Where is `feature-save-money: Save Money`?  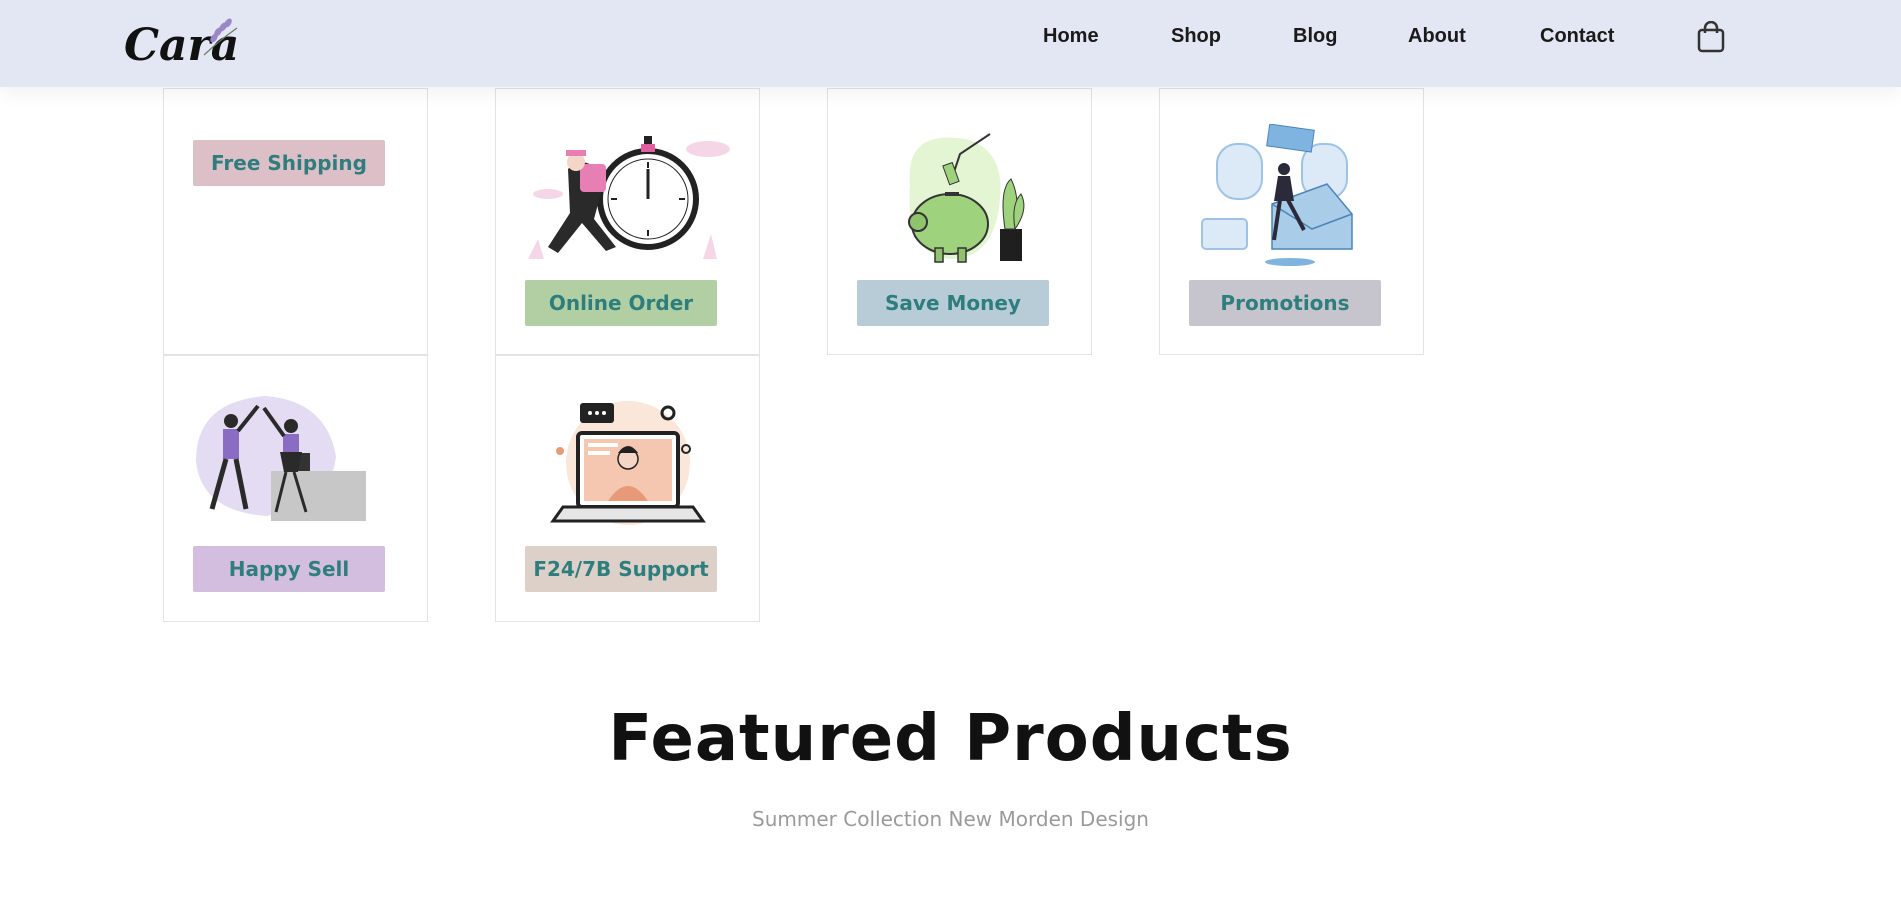
feature-save-money: Save Money is located at coordinates (959, 221).